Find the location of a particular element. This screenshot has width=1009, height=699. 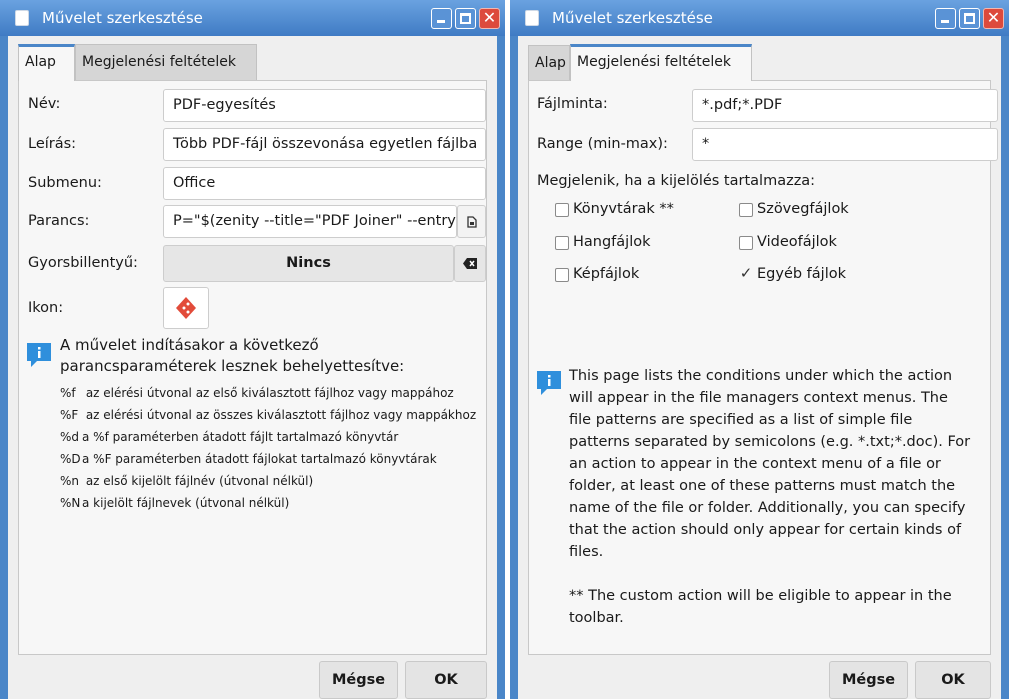

shortcut-button: Nincs is located at coordinates (308, 263).